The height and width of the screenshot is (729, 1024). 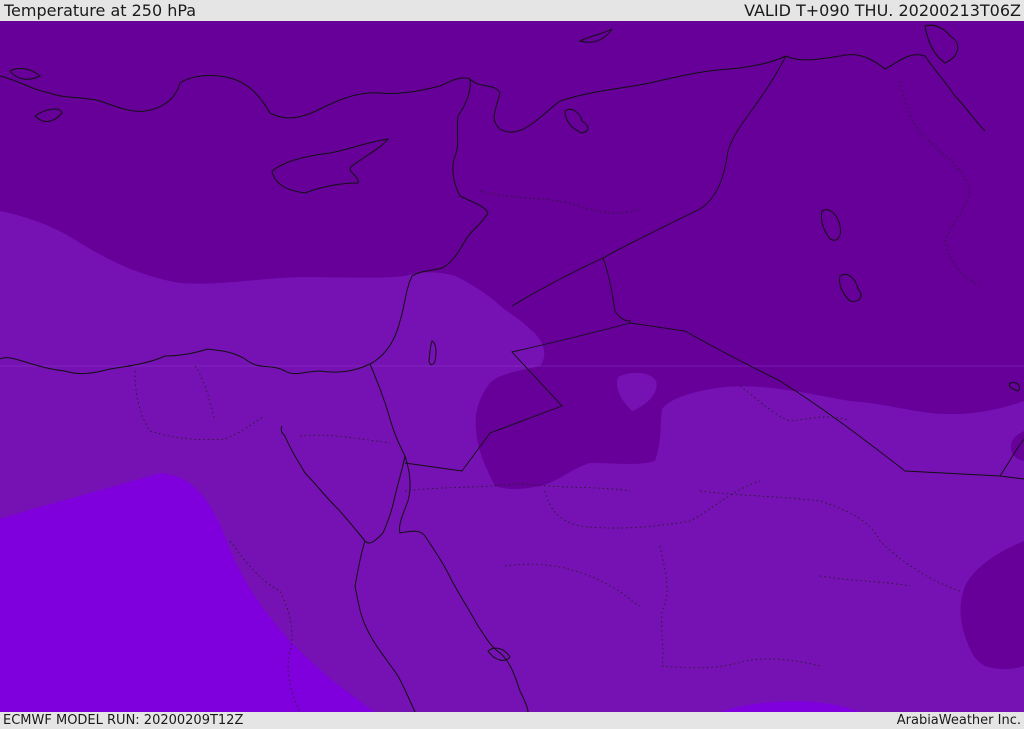 I want to click on credit-label: ArabiaWeather Inc., so click(x=958, y=720).